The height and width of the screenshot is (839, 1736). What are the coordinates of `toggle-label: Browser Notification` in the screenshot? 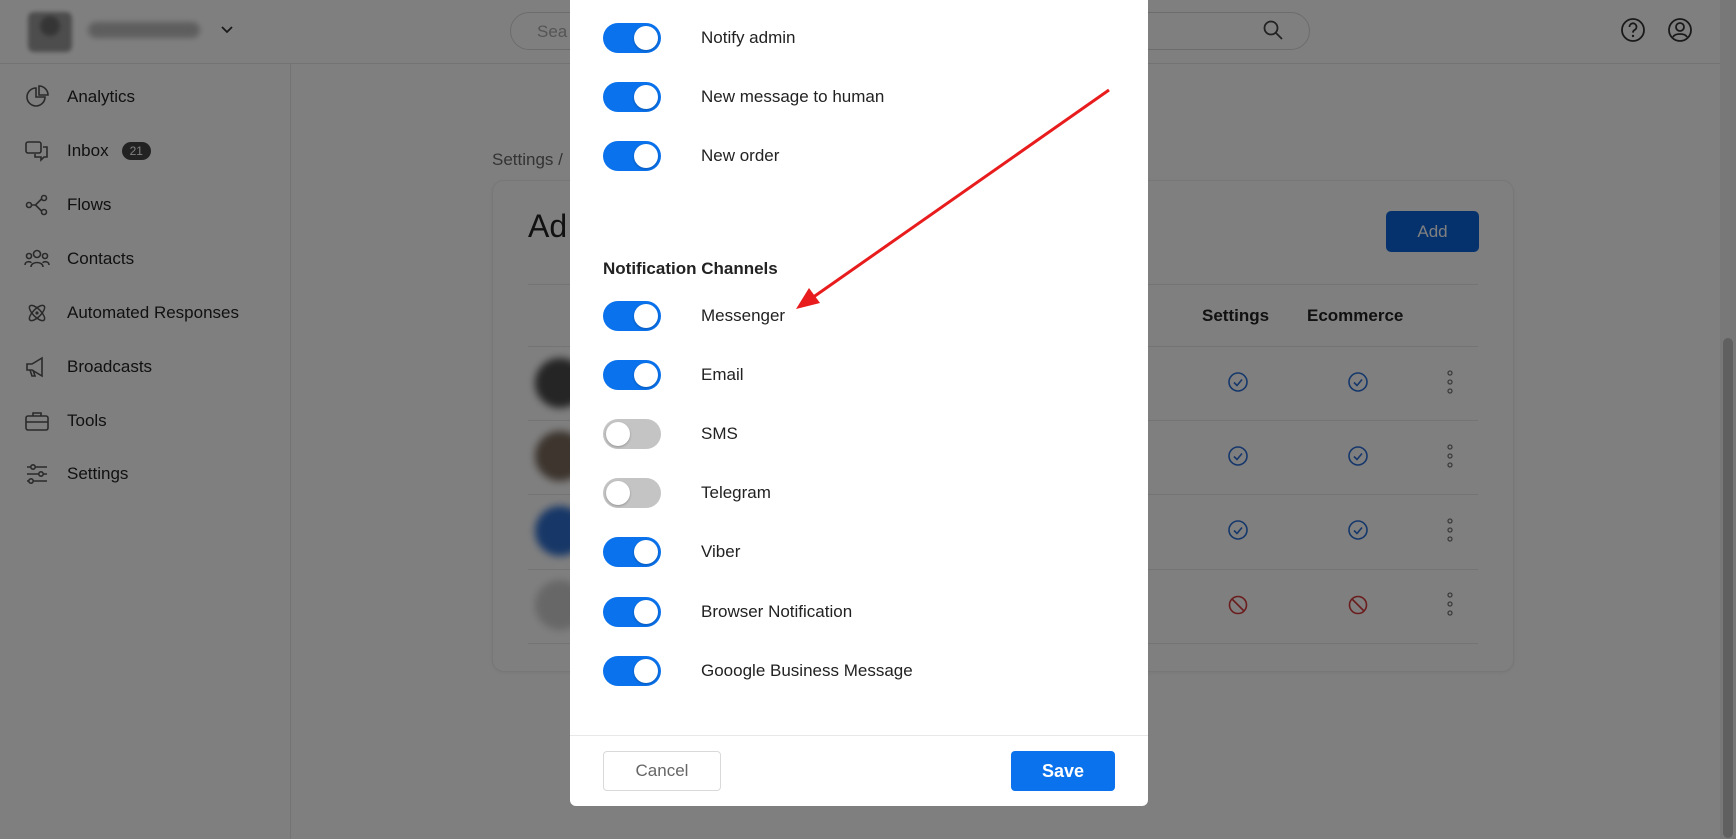 It's located at (777, 611).